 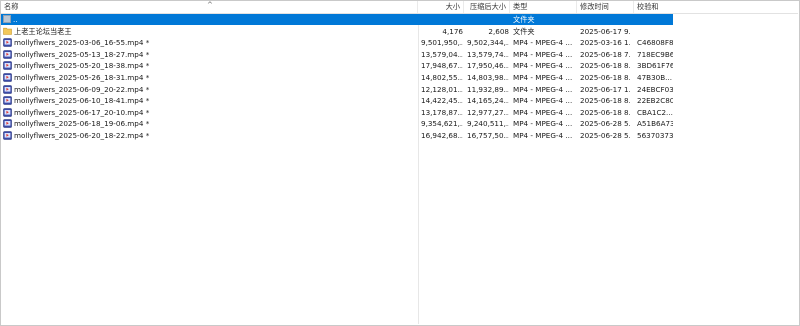 What do you see at coordinates (655, 66) in the screenshot?
I see `file-checksum: 3BD61F76` at bounding box center [655, 66].